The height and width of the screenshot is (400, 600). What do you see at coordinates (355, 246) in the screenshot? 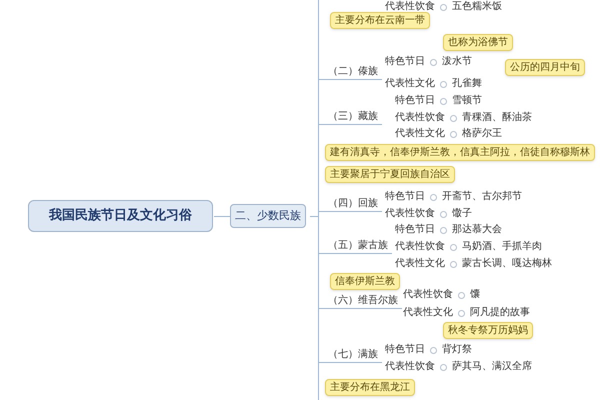
I see `subtopic: （五）蒙古族` at bounding box center [355, 246].